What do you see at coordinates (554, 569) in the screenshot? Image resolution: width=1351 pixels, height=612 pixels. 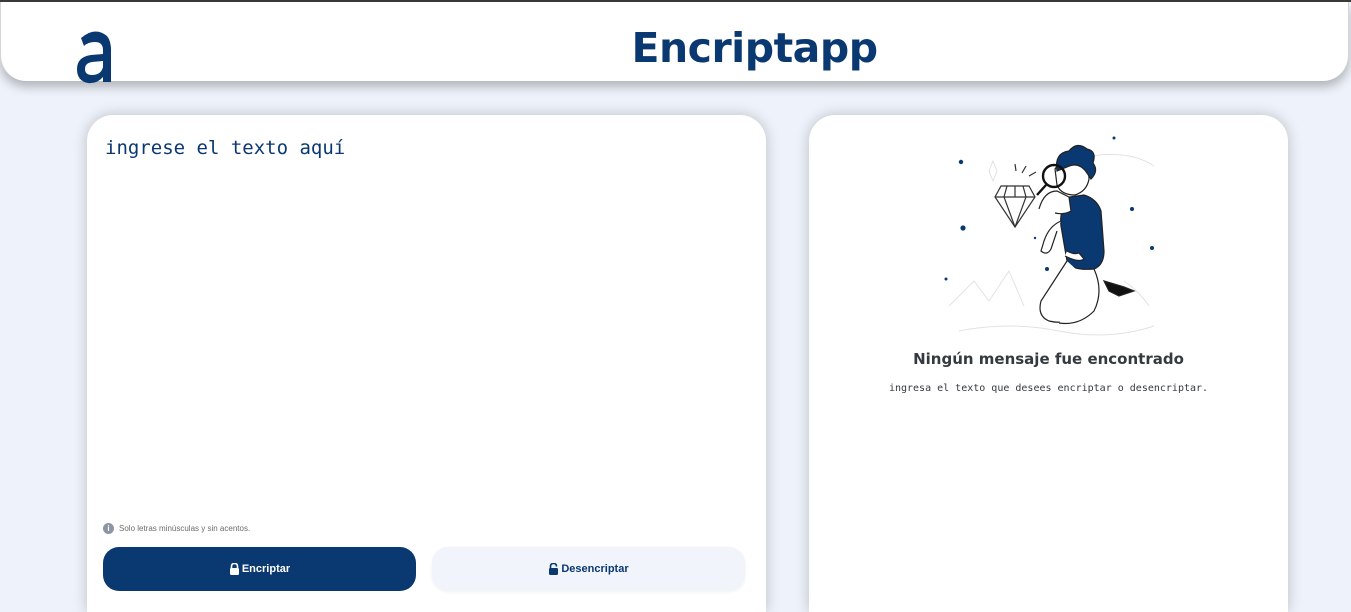 I see `unlock-icon` at bounding box center [554, 569].